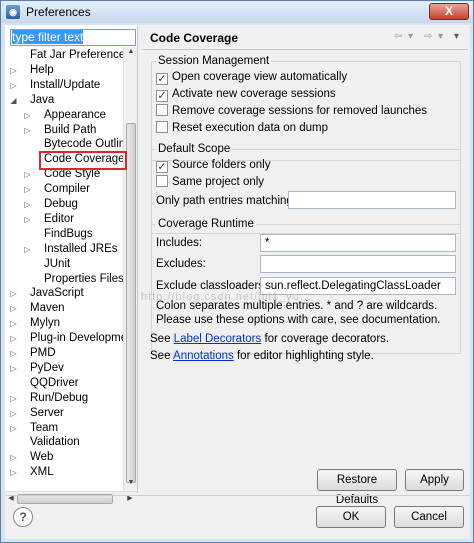 The width and height of the screenshot is (474, 543). Describe the element at coordinates (410, 36) in the screenshot. I see `back-menu-icon: ▾` at that location.